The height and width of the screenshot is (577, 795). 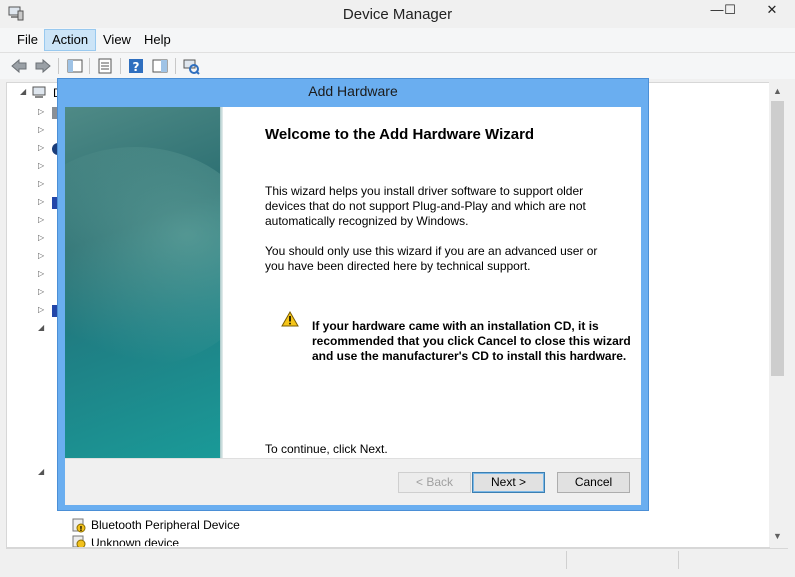 I want to click on title-bar: Device Manager — ☐ ✕, so click(x=397, y=14).